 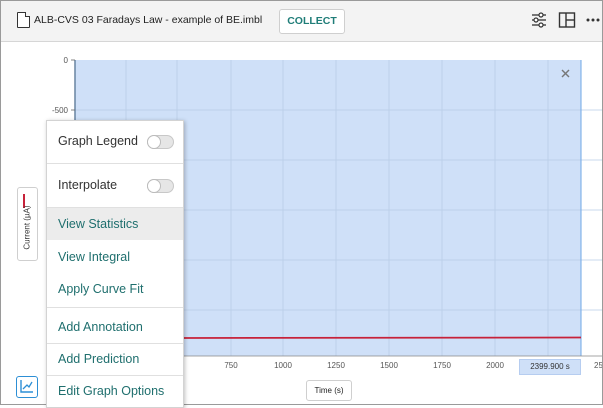 I want to click on menu-item-view-integral: View Integral, so click(x=115, y=257).